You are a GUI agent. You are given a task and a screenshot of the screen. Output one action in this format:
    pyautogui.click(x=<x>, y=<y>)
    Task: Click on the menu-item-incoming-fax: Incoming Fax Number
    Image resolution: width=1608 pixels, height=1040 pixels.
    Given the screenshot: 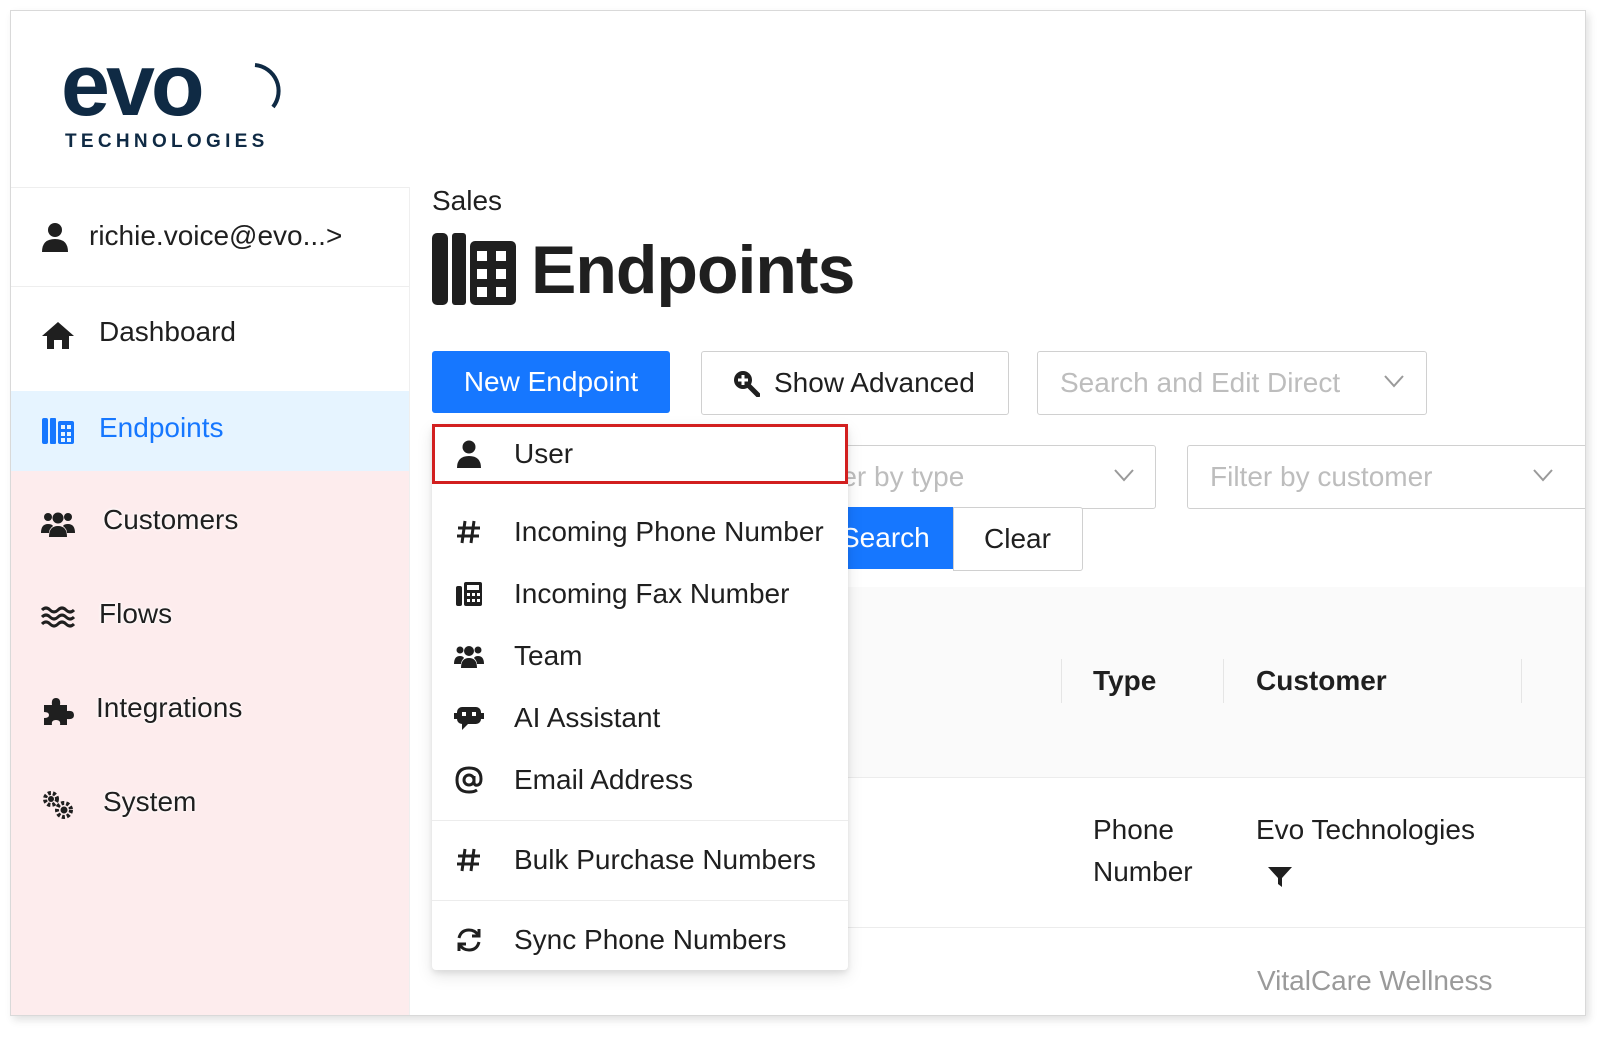 What is the action you would take?
    pyautogui.click(x=640, y=594)
    